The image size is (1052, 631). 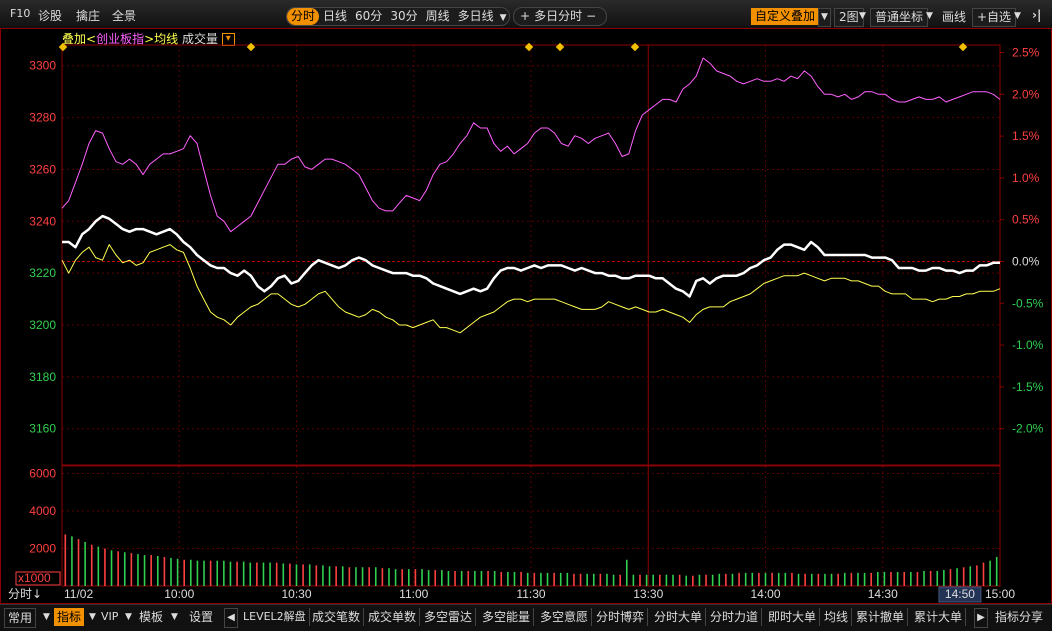 I want to click on x-tick-label: 10:30, so click(x=296, y=594).